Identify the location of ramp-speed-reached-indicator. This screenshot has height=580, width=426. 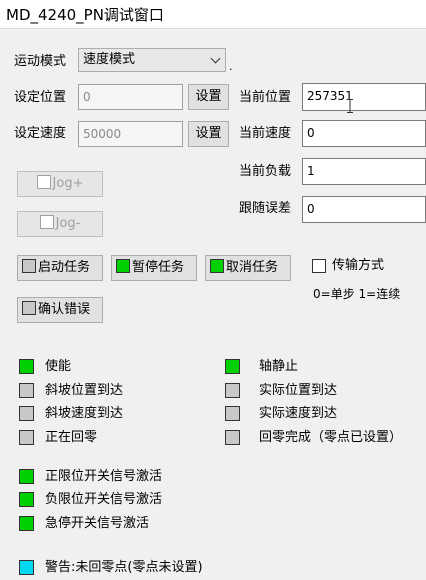
(26, 413).